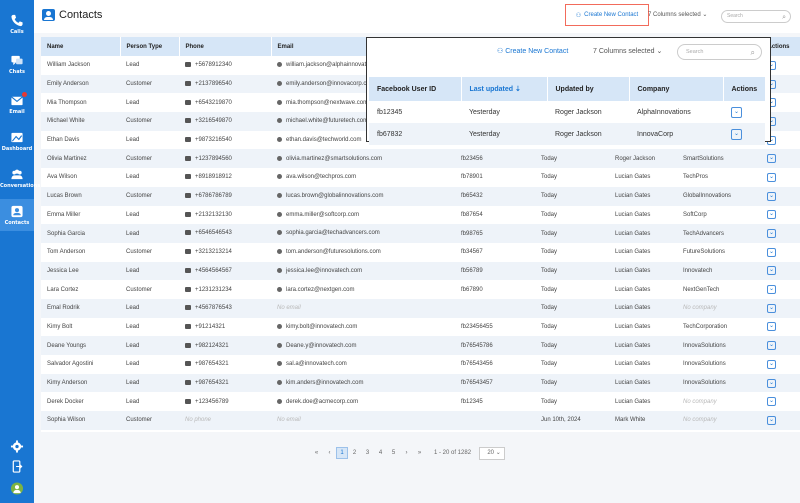 The image size is (800, 503). Describe the element at coordinates (17, 446) in the screenshot. I see `nav-settings` at that location.